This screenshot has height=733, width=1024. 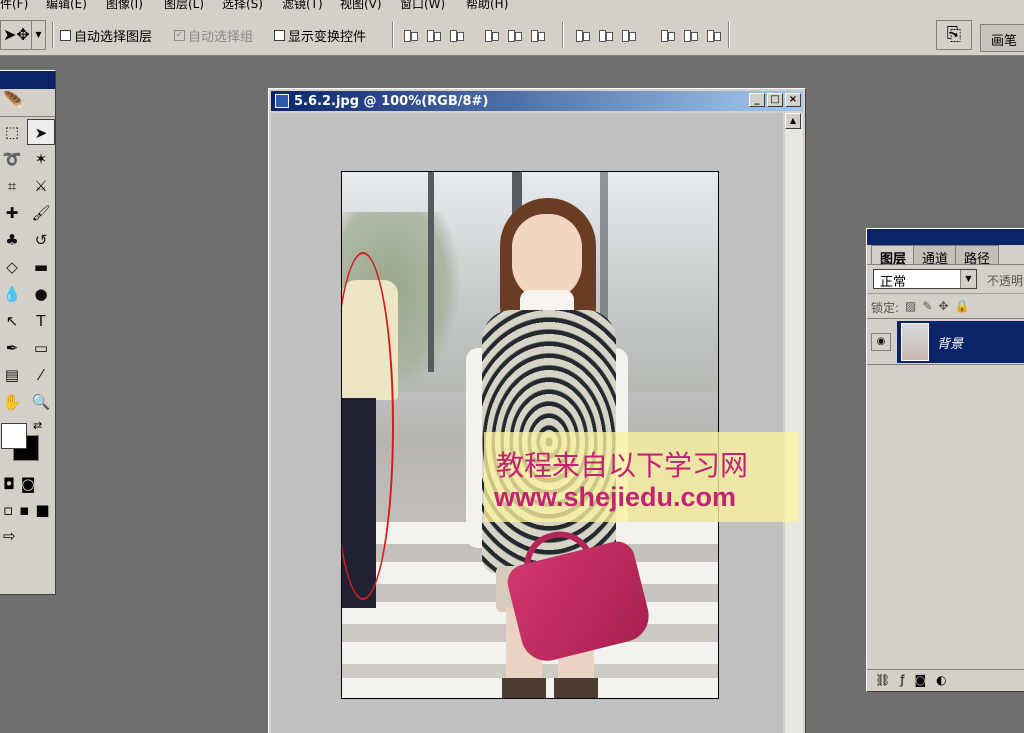 What do you see at coordinates (13, 132) in the screenshot?
I see `marquee-tool-icon: ⬚` at bounding box center [13, 132].